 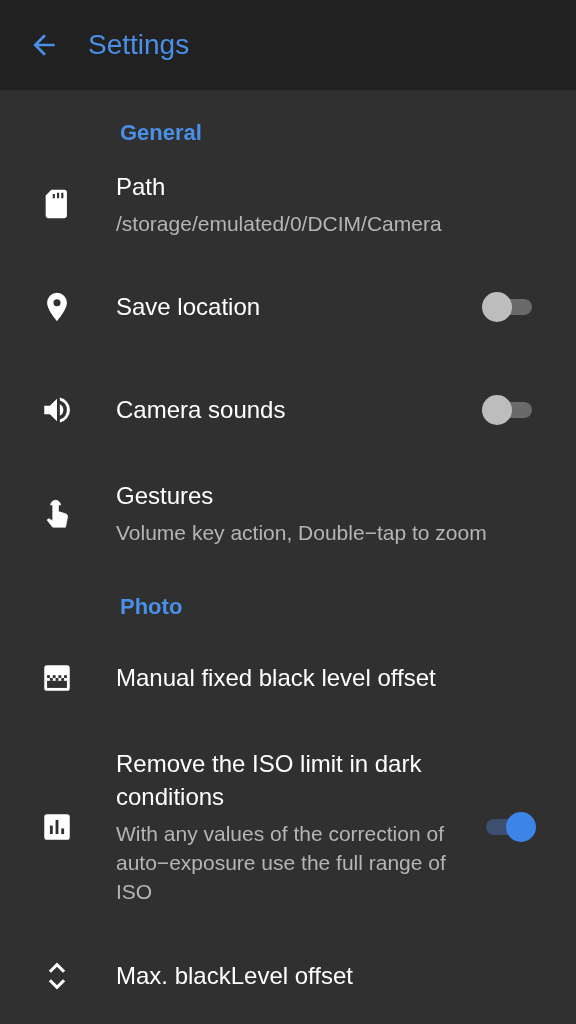 I want to click on setting-summary: /storage/emulated/0/DCIM/Camera, so click(x=279, y=223).